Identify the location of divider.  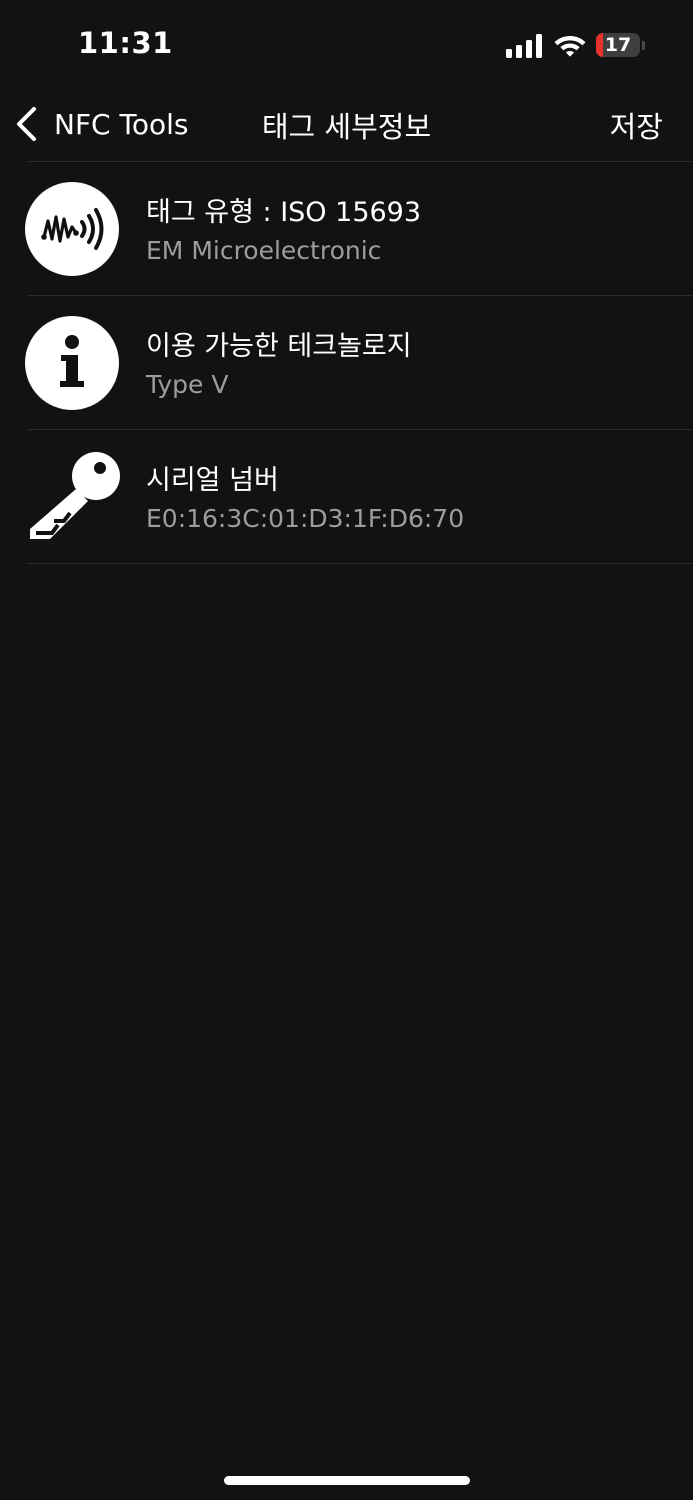
(360, 563).